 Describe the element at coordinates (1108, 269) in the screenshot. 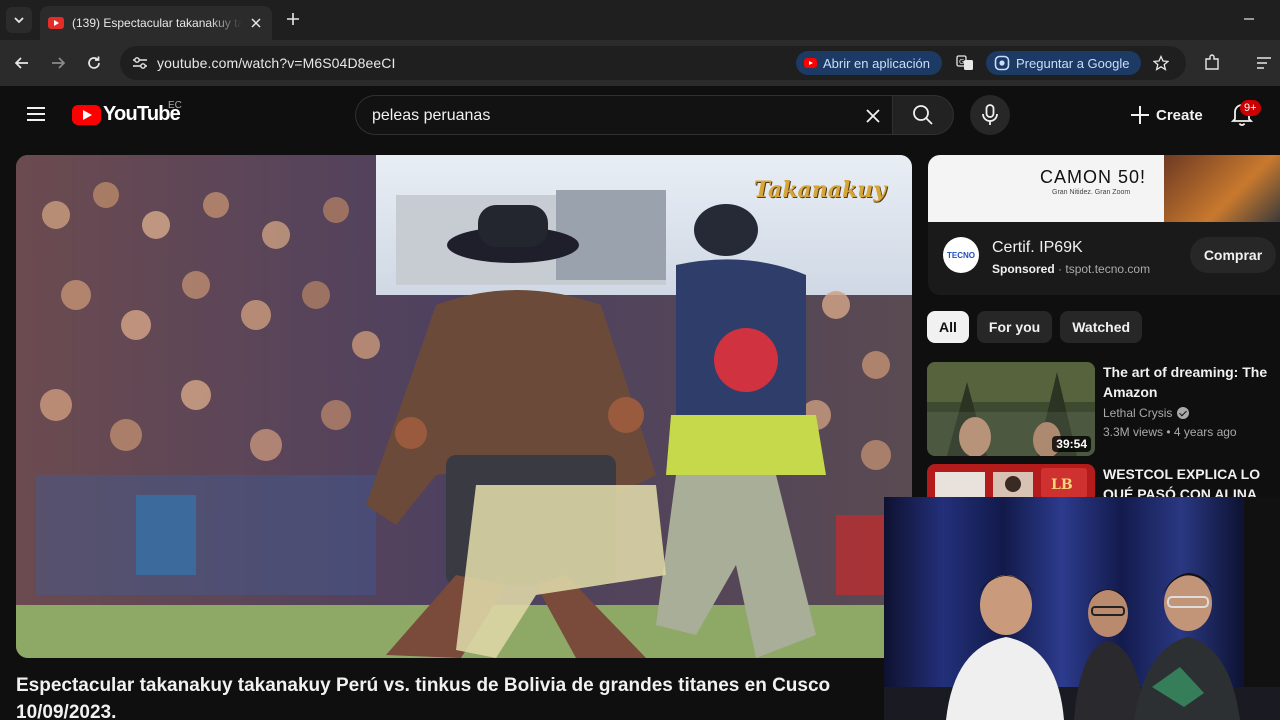

I see `ad-domain: tspot.tecno.com` at that location.